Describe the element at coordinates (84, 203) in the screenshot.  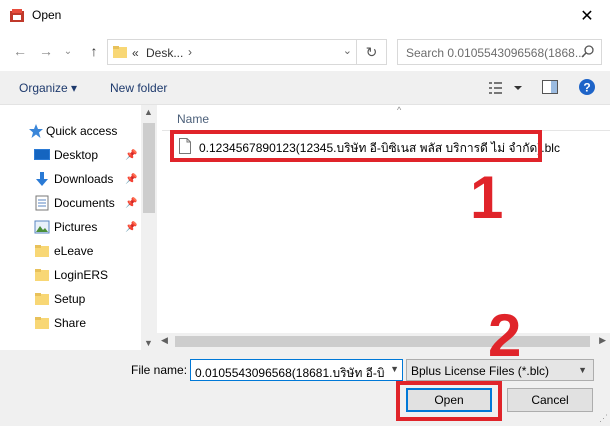
I see `sidebar-item-label: Documents` at that location.